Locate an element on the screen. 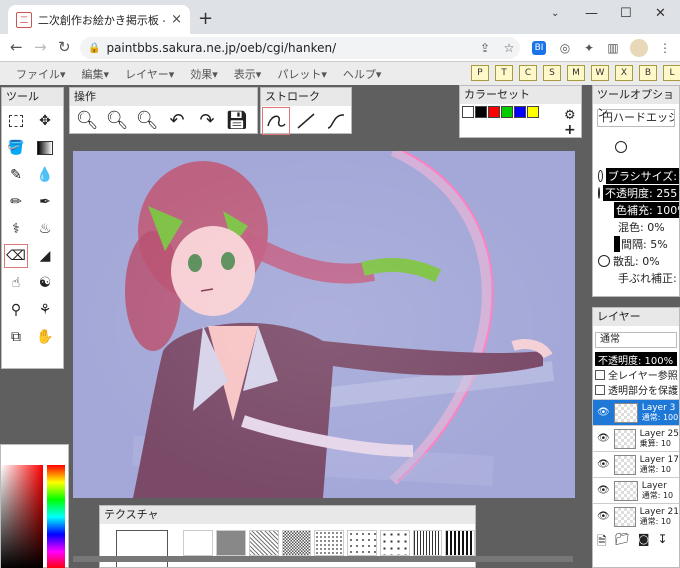 This screenshot has height=568, width=680. texture-large-dots is located at coordinates (394, 543).